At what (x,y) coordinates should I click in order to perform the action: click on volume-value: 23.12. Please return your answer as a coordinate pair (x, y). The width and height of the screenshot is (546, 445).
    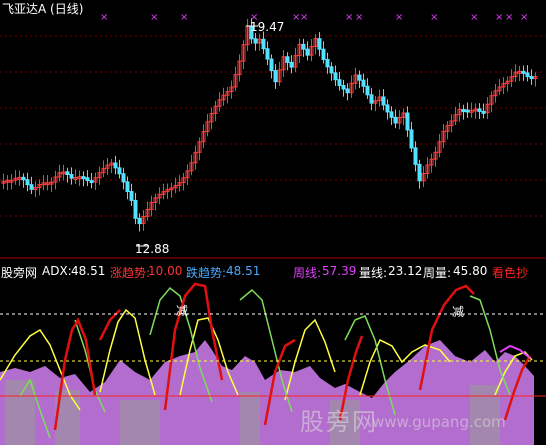
    Looking at the image, I should click on (405, 271).